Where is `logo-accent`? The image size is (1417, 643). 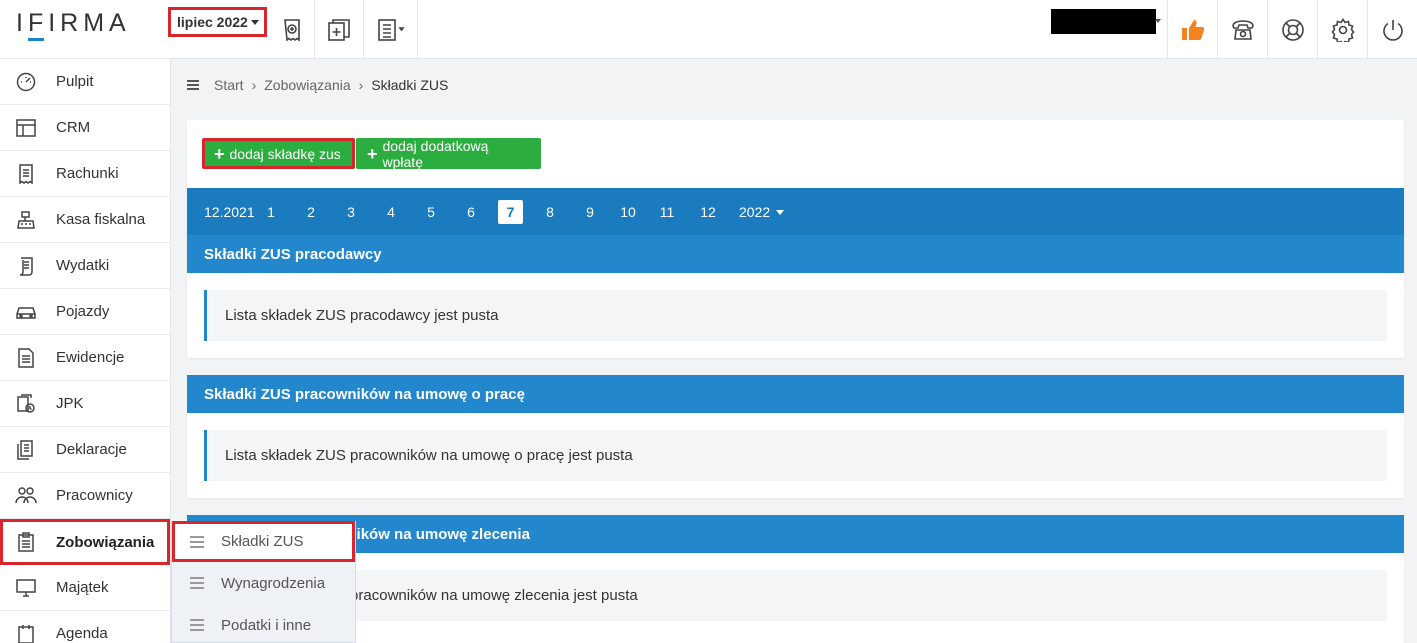 logo-accent is located at coordinates (36, 39).